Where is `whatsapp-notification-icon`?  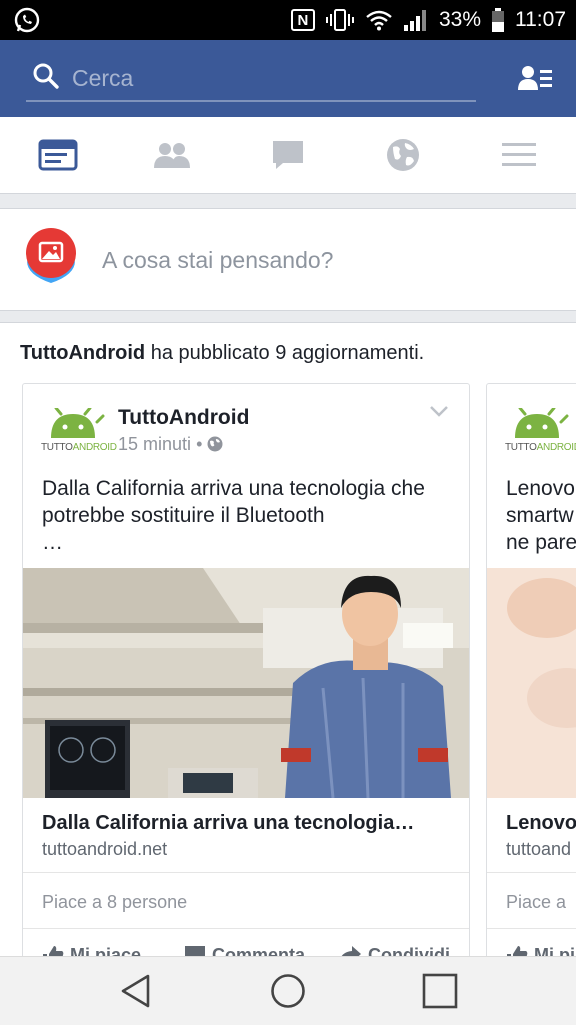
whatsapp-notification-icon is located at coordinates (27, 20).